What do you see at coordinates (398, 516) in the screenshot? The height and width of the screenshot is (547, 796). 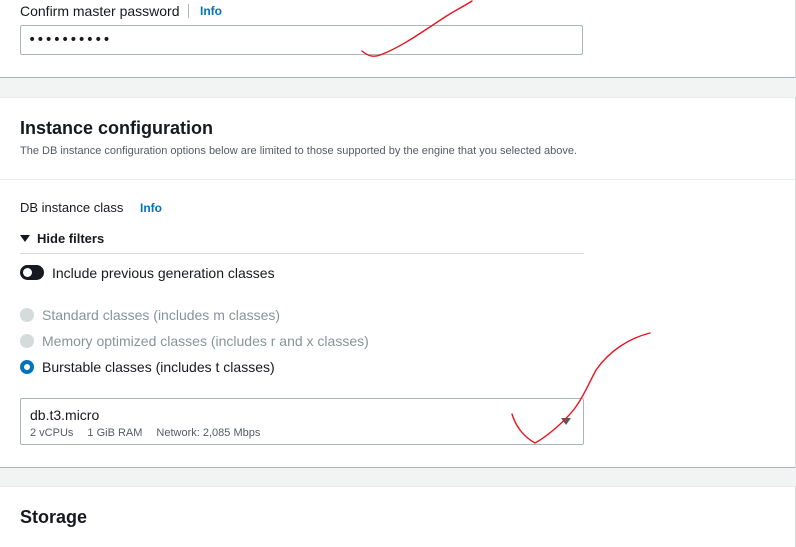 I see `storage-panel` at bounding box center [398, 516].